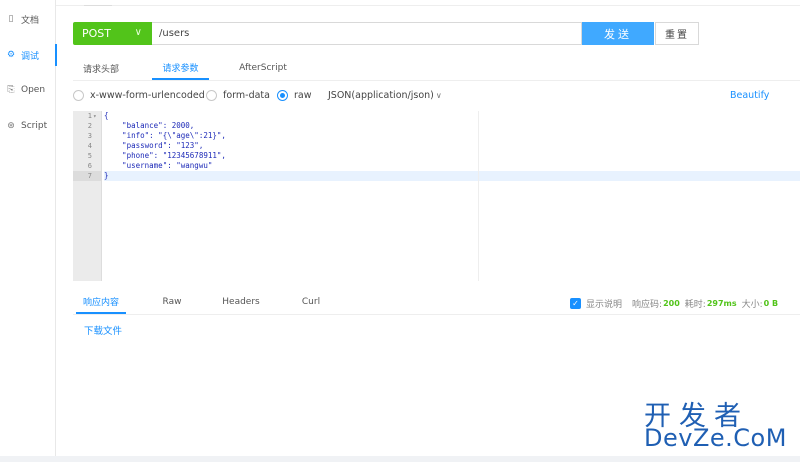 Image resolution: width=800 pixels, height=462 pixels. I want to click on code-line: "password": "123",, so click(154, 145).